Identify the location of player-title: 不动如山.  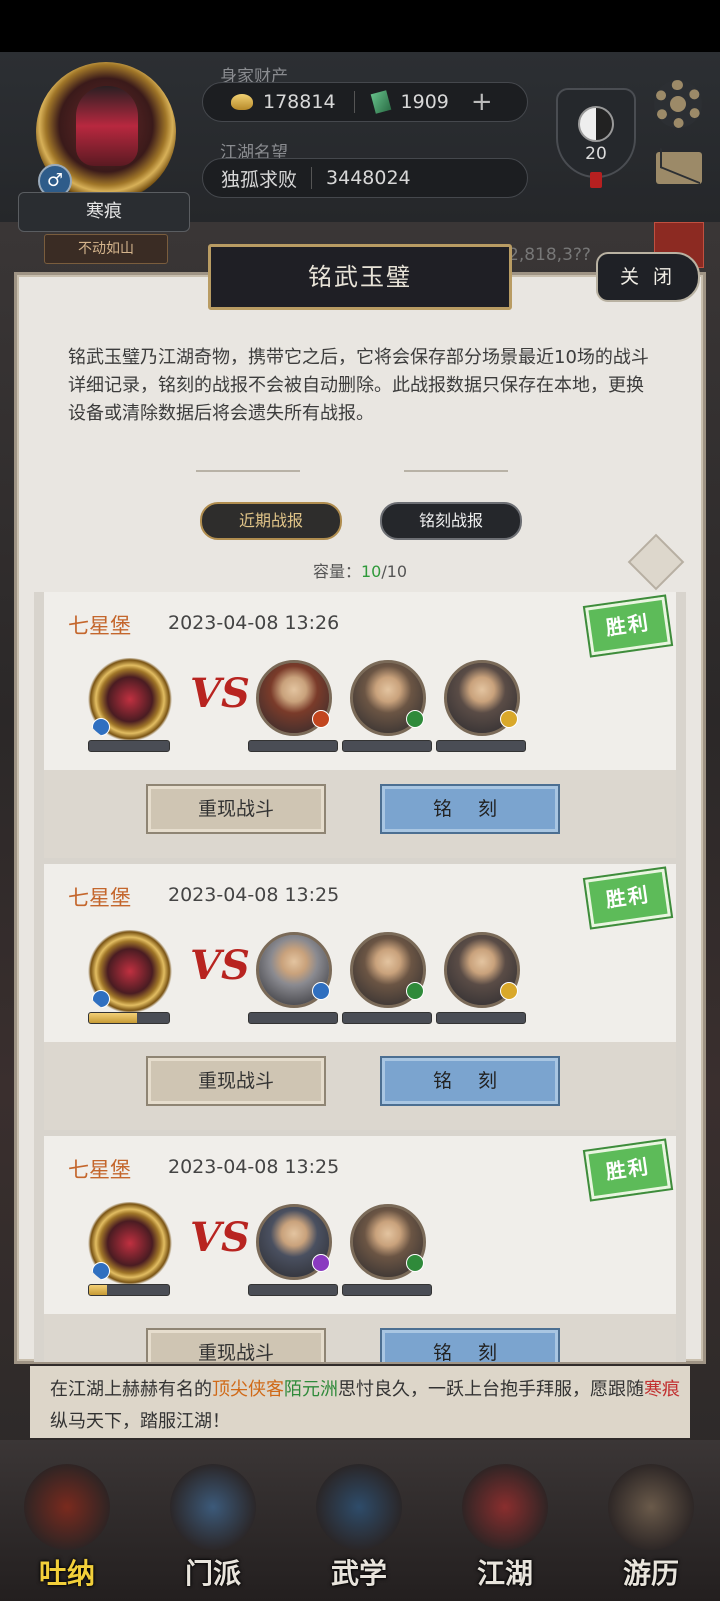
(106, 249).